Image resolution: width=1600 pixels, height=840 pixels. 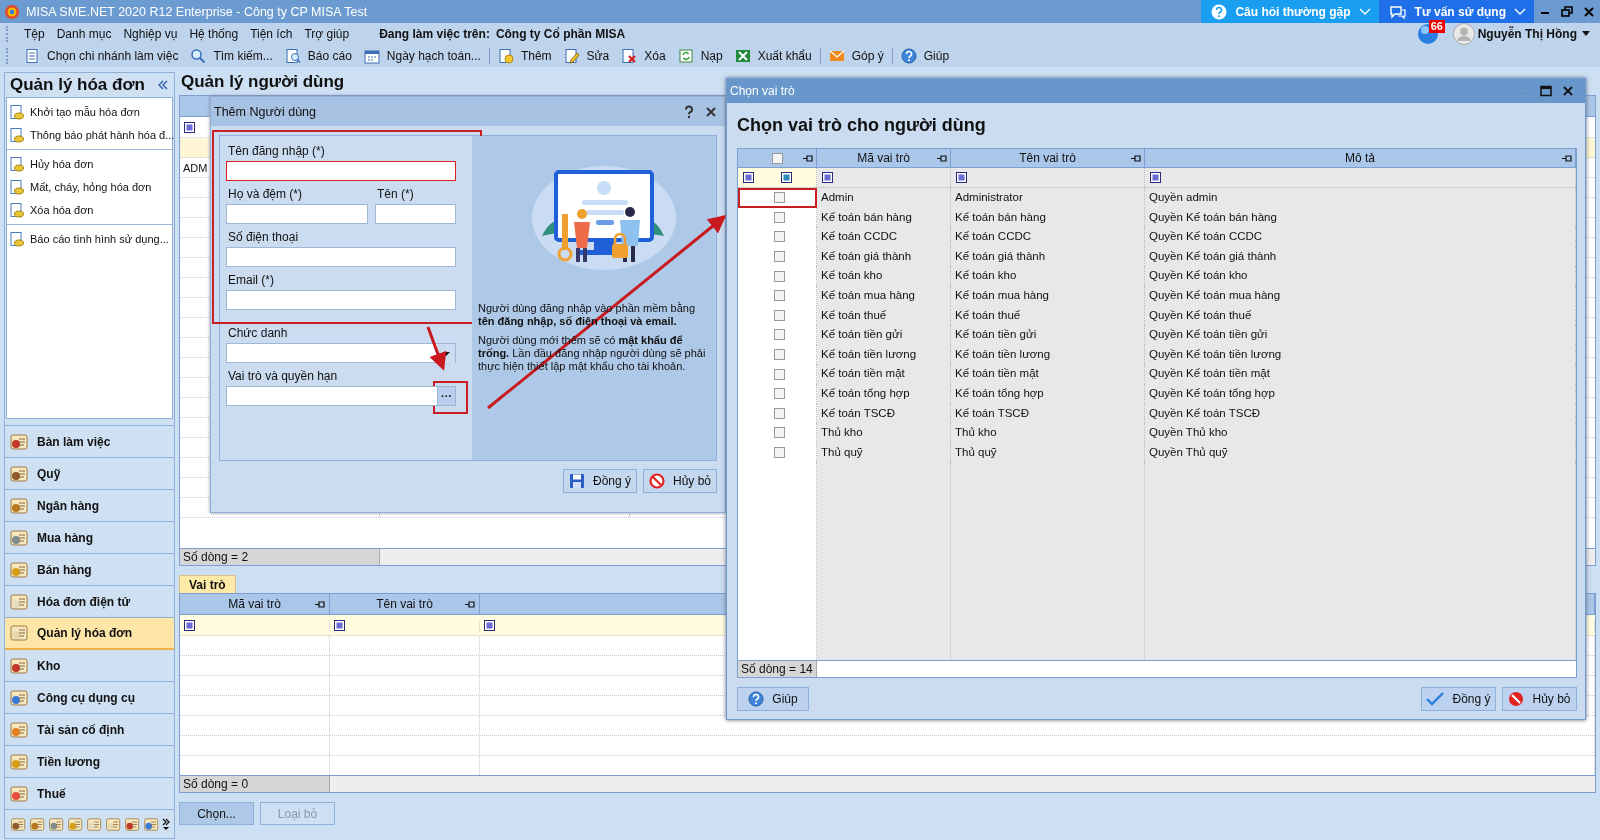 What do you see at coordinates (1586, 34) in the screenshot?
I see `caret-icon` at bounding box center [1586, 34].